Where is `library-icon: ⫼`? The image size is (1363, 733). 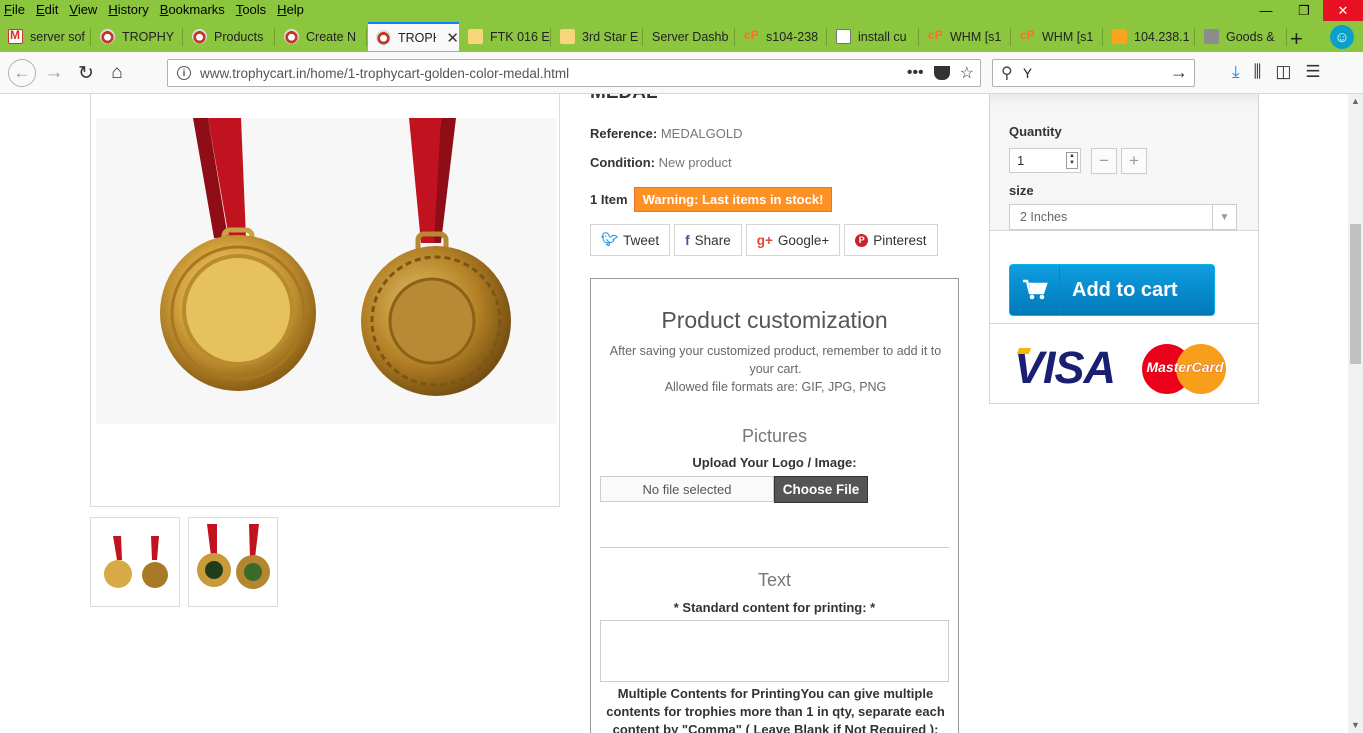
library-icon: ⫼ is located at coordinates (1258, 72).